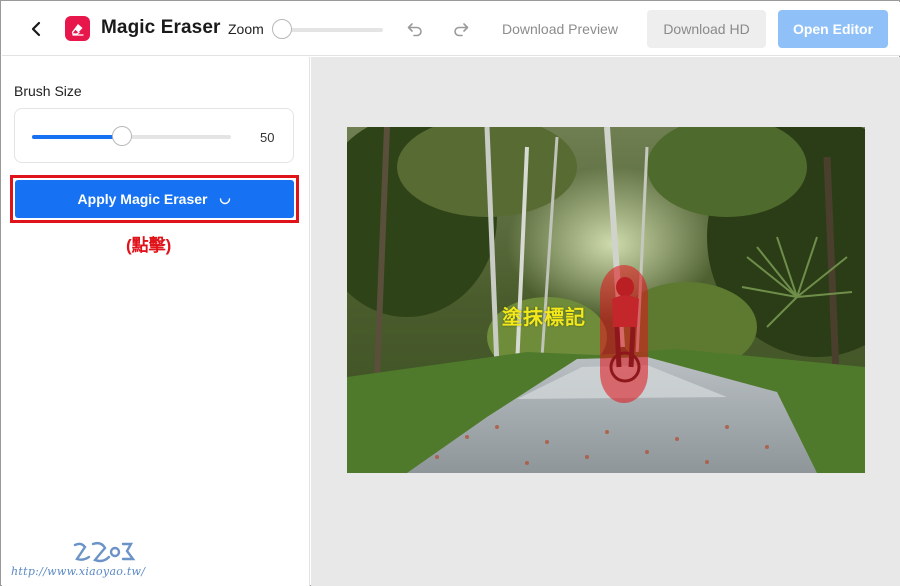  What do you see at coordinates (706, 29) in the screenshot?
I see `download-hd-button: Download HD` at bounding box center [706, 29].